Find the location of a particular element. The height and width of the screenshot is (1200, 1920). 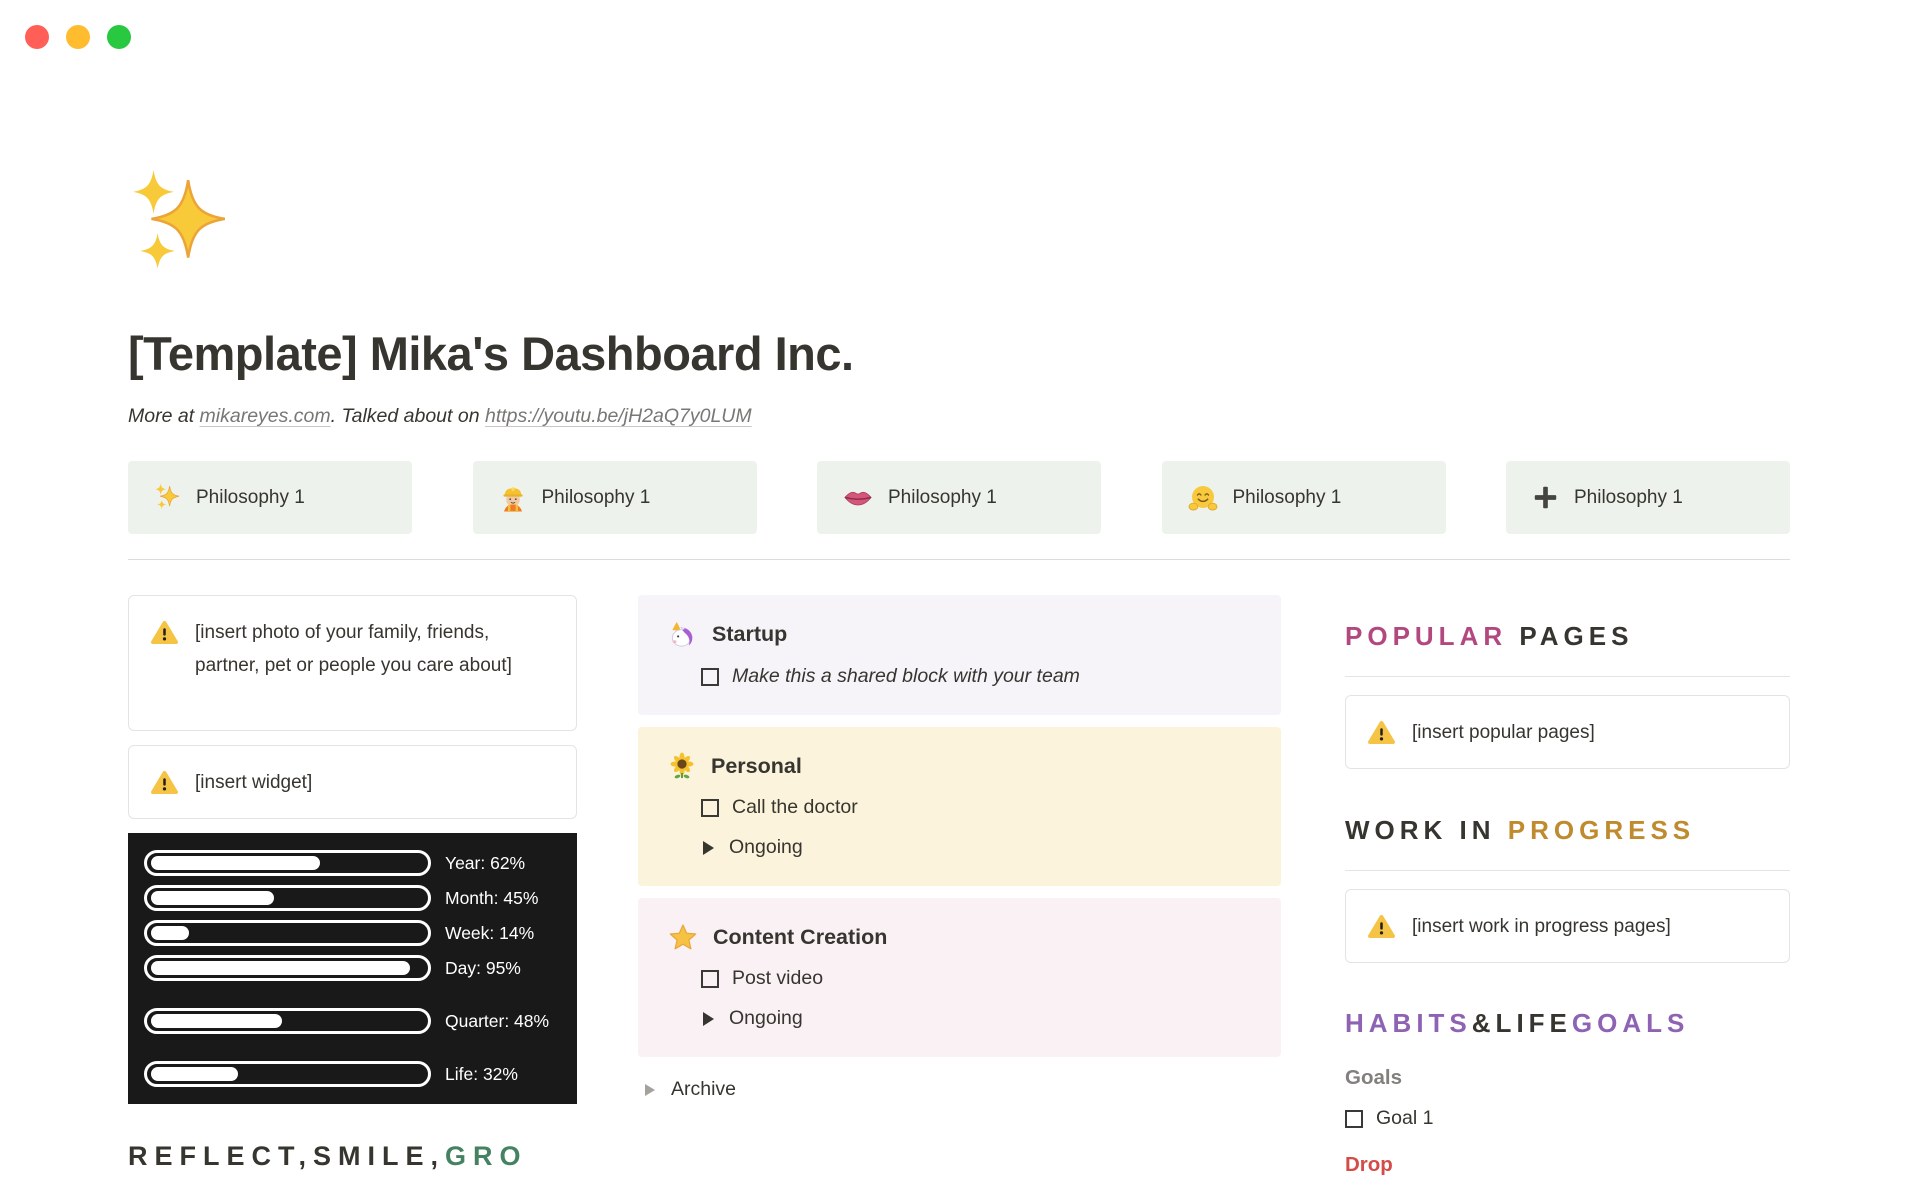

mikareyes-link: mikareyes.com is located at coordinates (265, 416).